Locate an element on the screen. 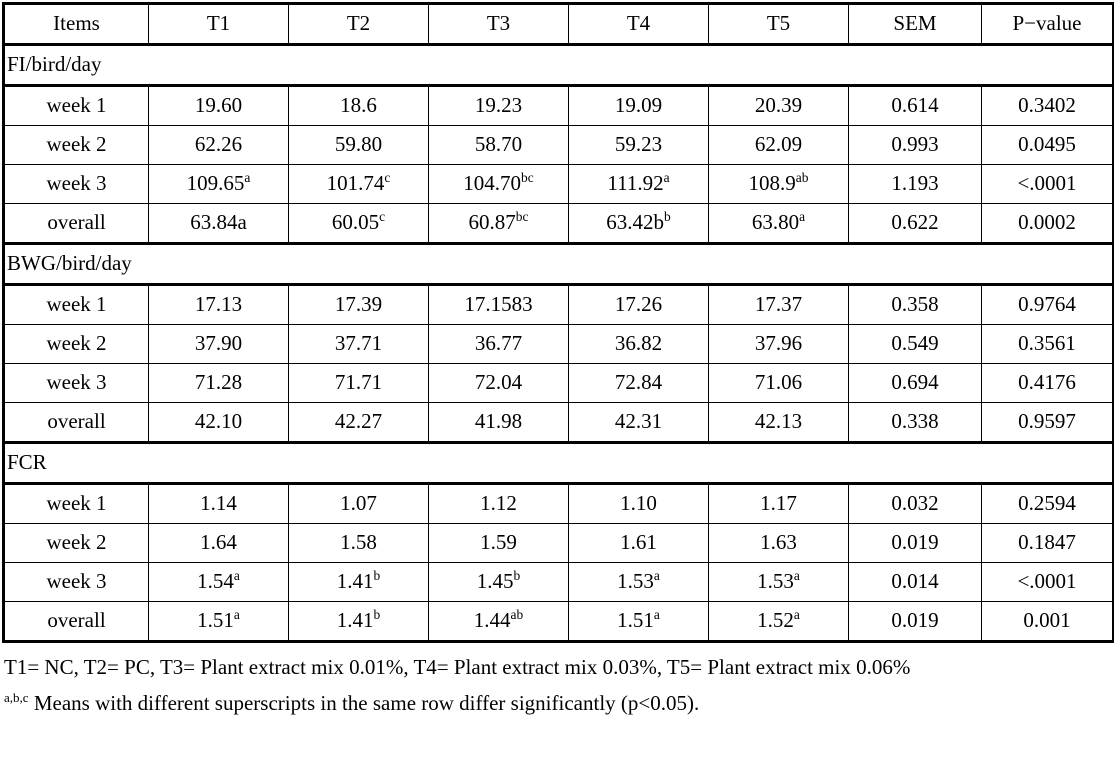  table-cell: 60.87bc is located at coordinates (498, 223).